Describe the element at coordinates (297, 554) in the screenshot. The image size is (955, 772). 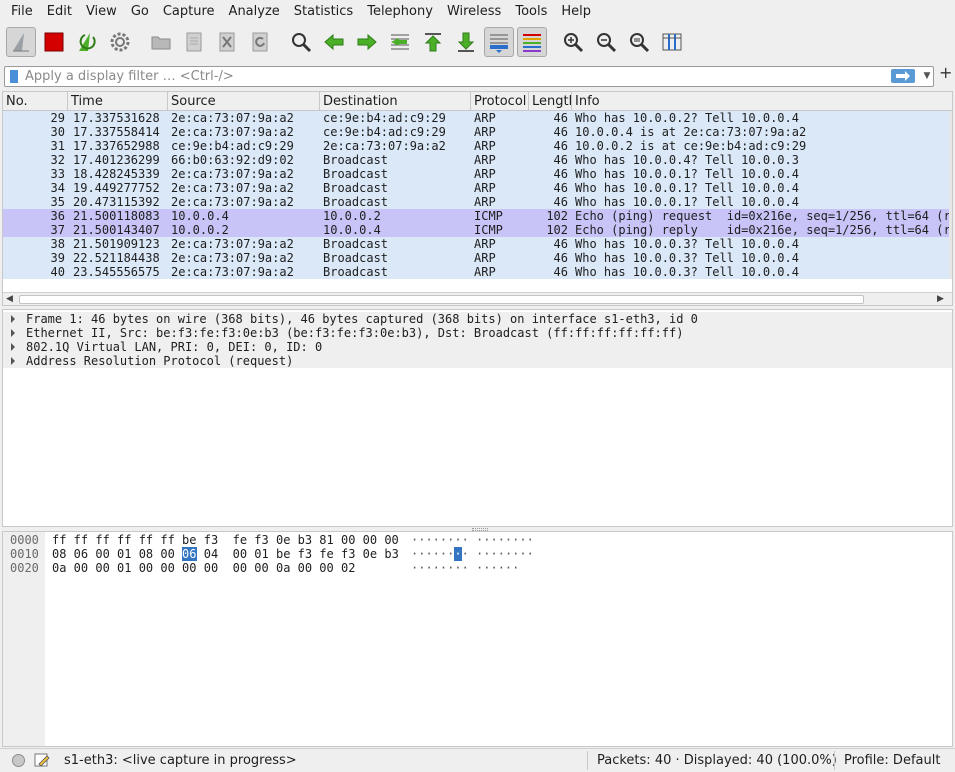
I see `hex-text: 04 00 01 be f3 fe f3 0e b3` at that location.